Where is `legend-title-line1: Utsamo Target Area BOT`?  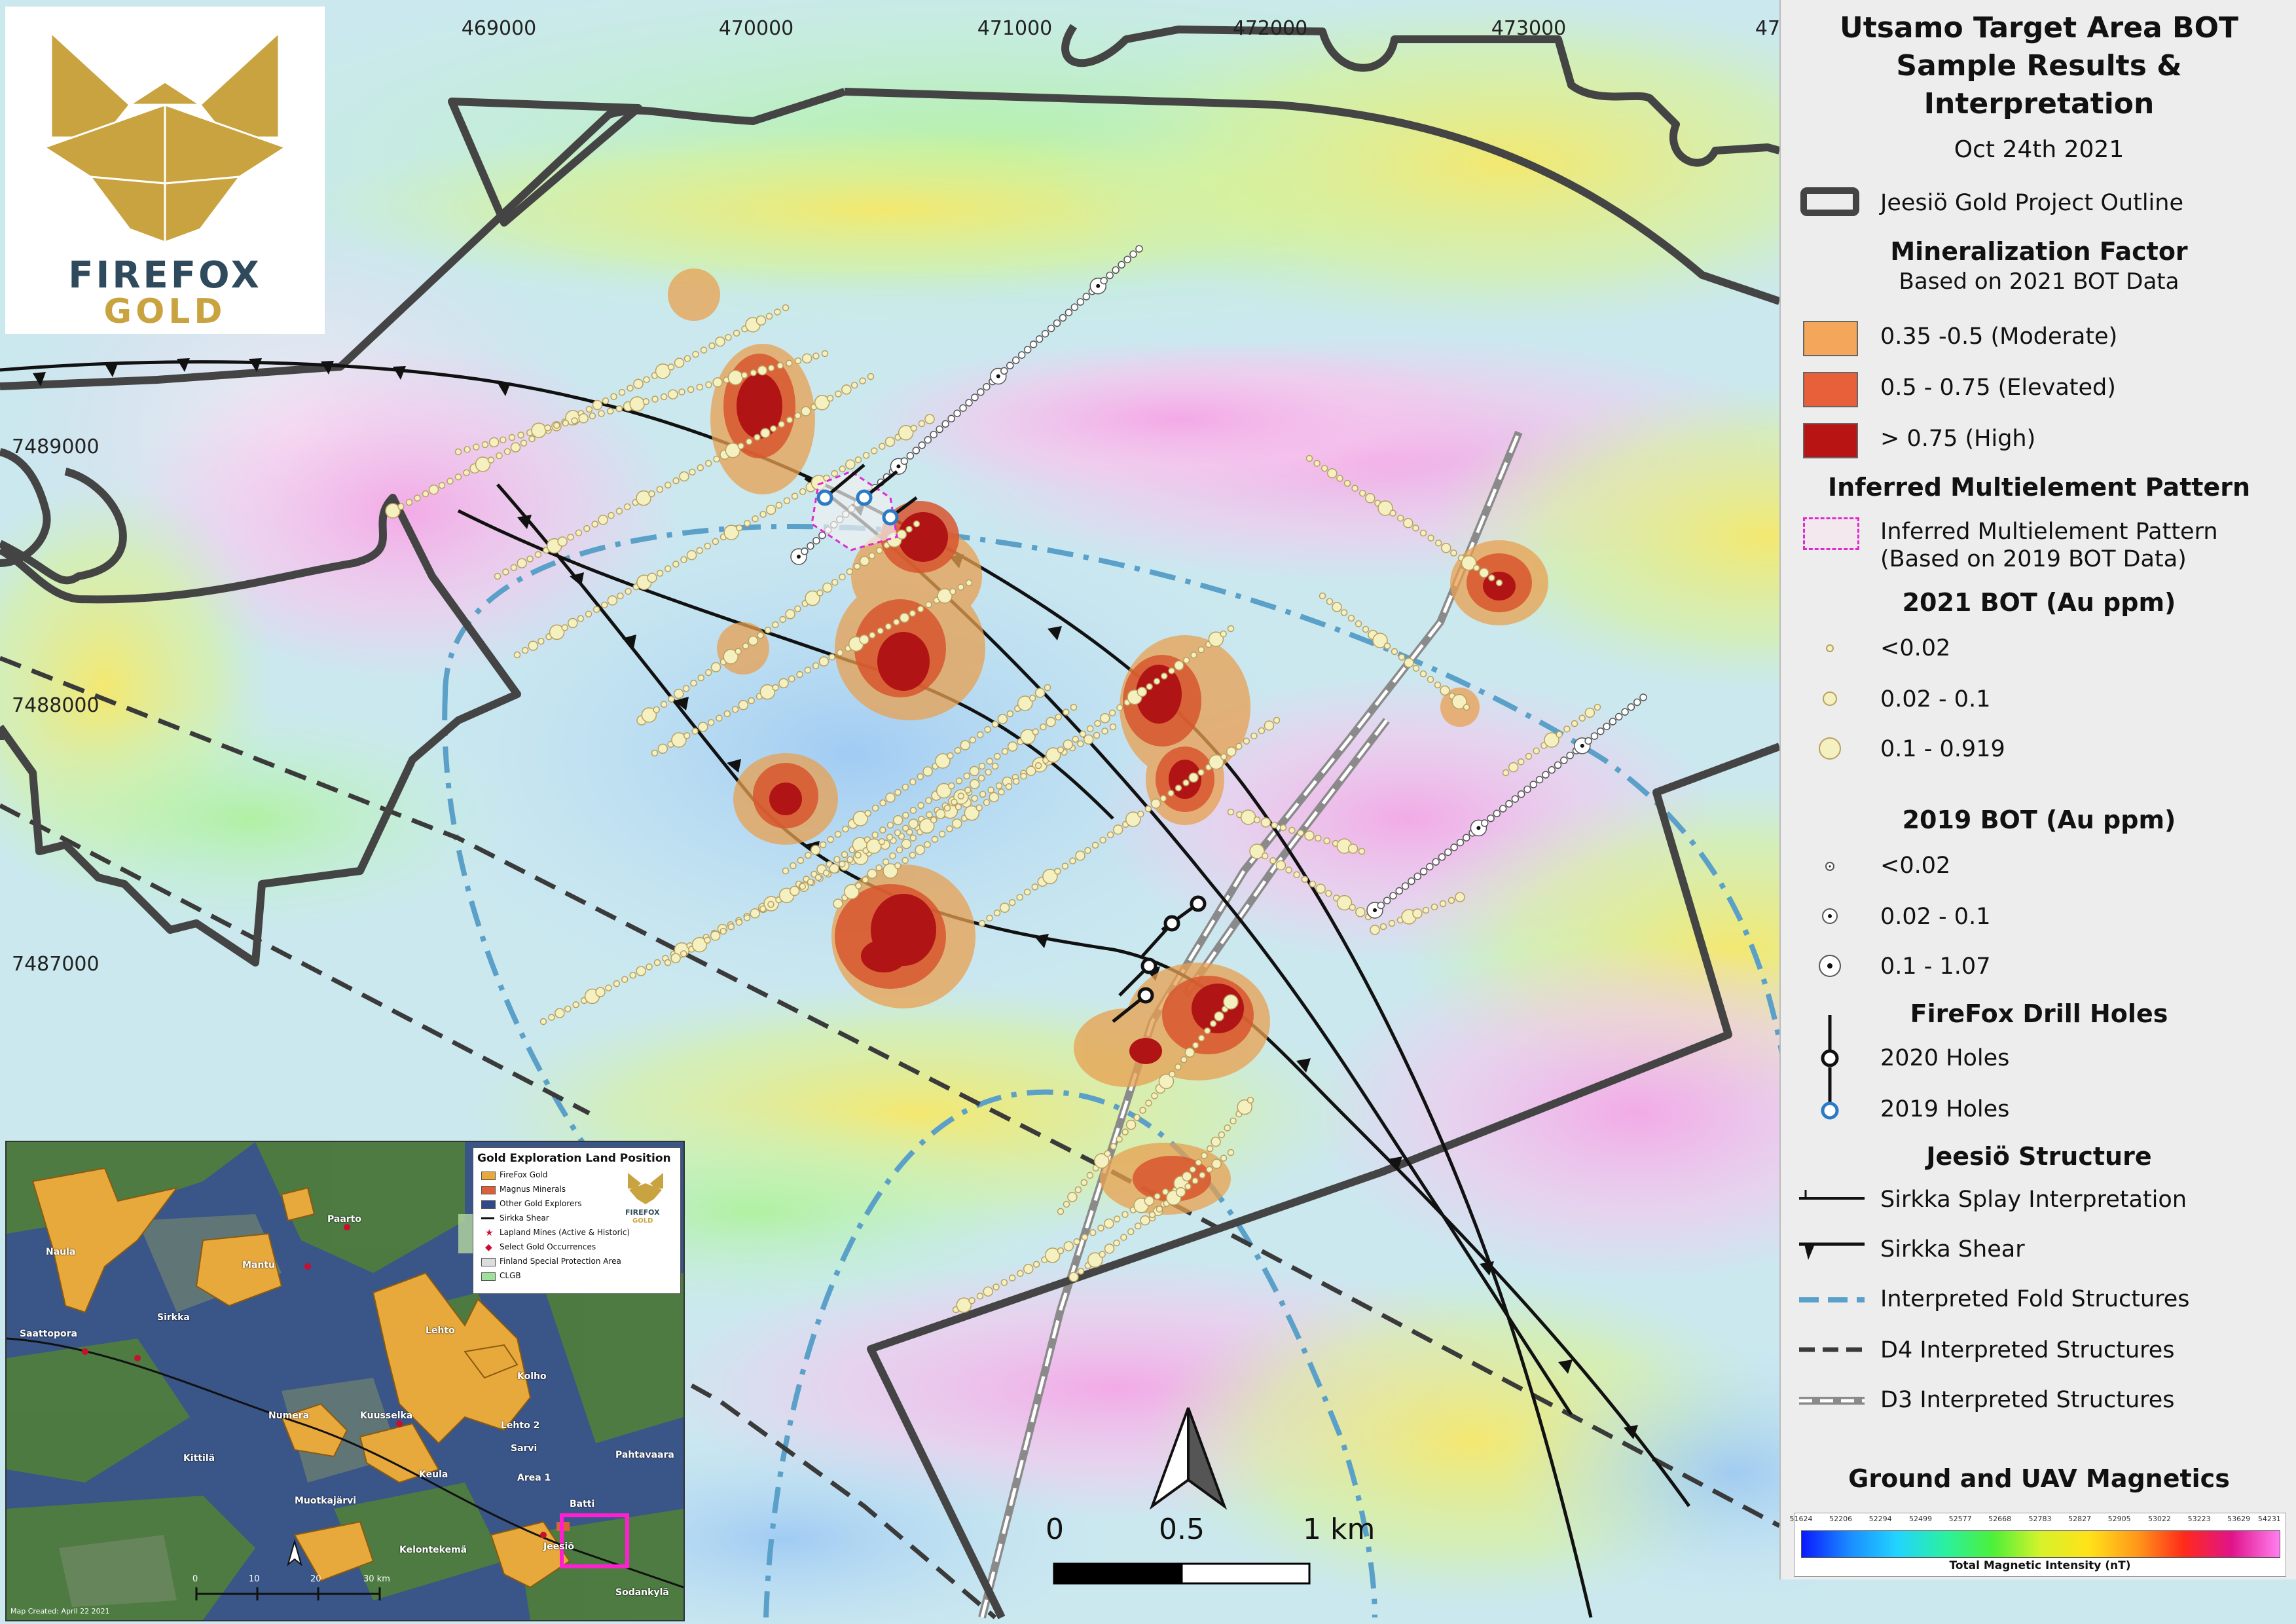
legend-title-line1: Utsamo Target Area BOT is located at coordinates (2039, 28).